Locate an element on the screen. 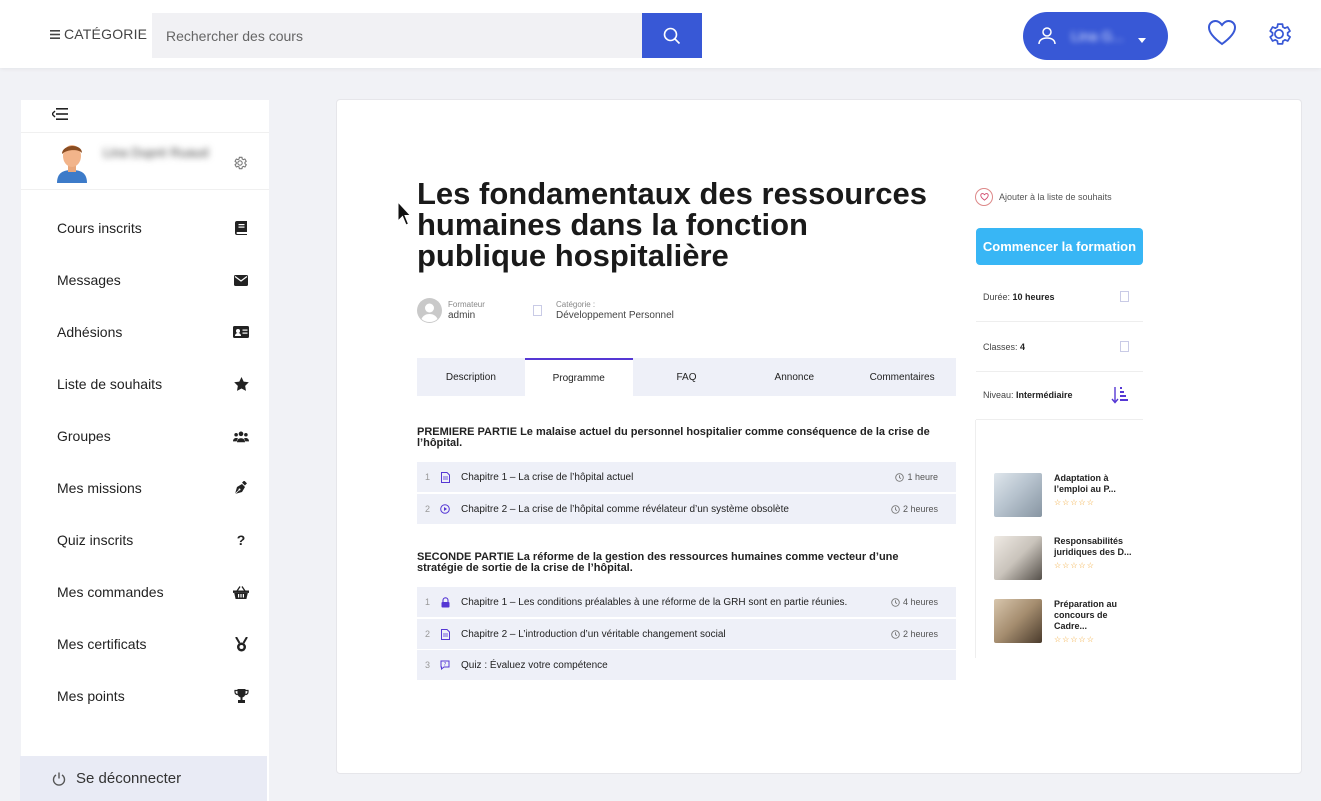 Image resolution: width=1321 pixels, height=801 pixels. sidebar-item-messages: Messages is located at coordinates (145, 280).